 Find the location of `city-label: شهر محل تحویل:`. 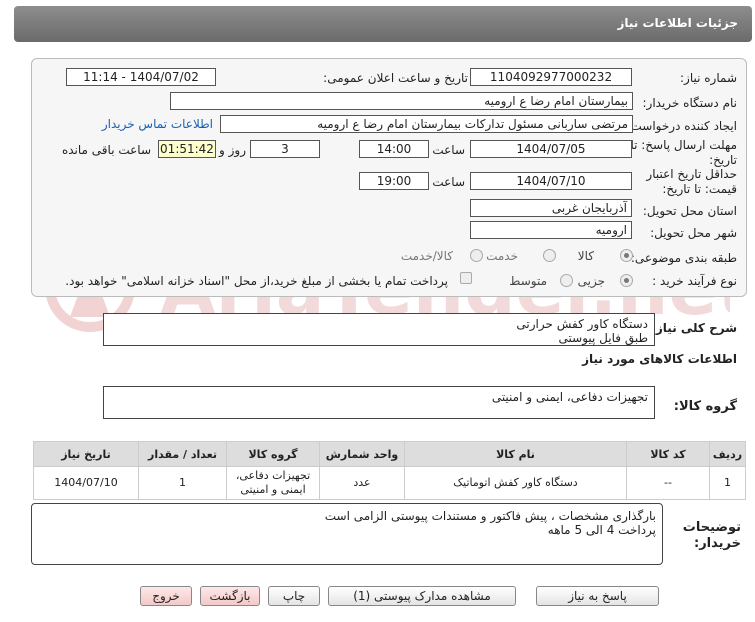

city-label: شهر محل تحویل: is located at coordinates (693, 233).